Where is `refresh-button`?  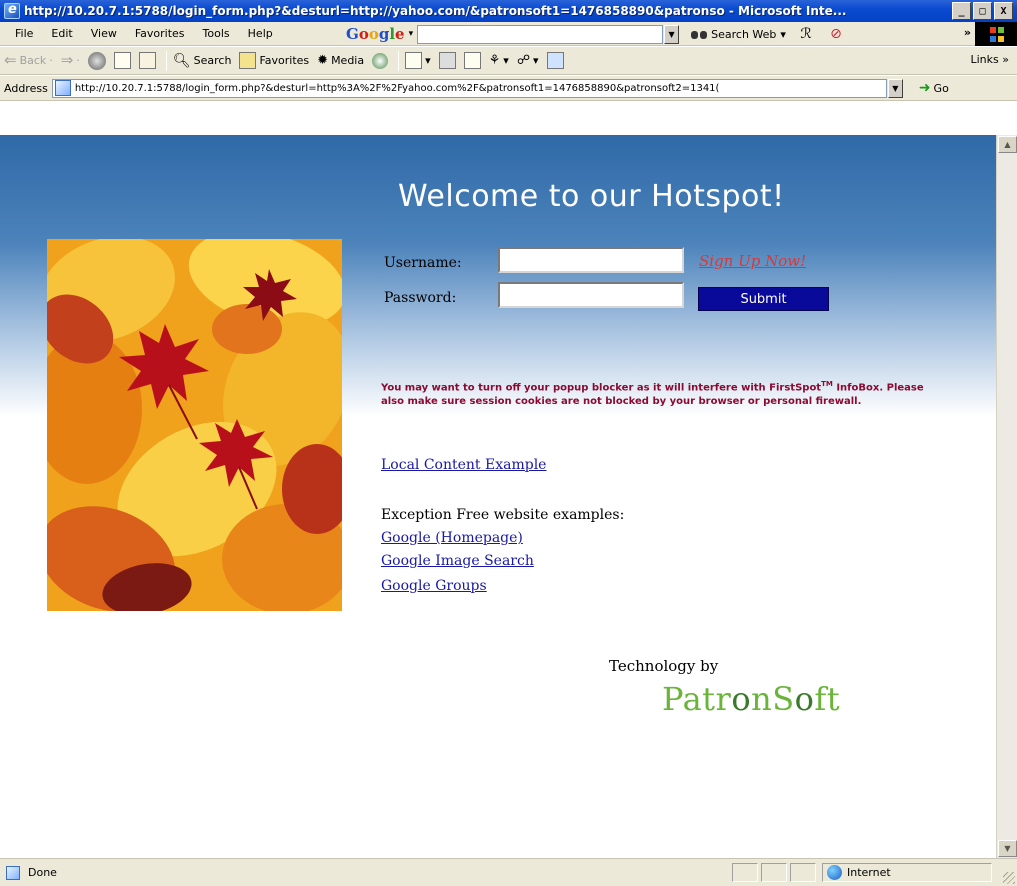 refresh-button is located at coordinates (122, 60).